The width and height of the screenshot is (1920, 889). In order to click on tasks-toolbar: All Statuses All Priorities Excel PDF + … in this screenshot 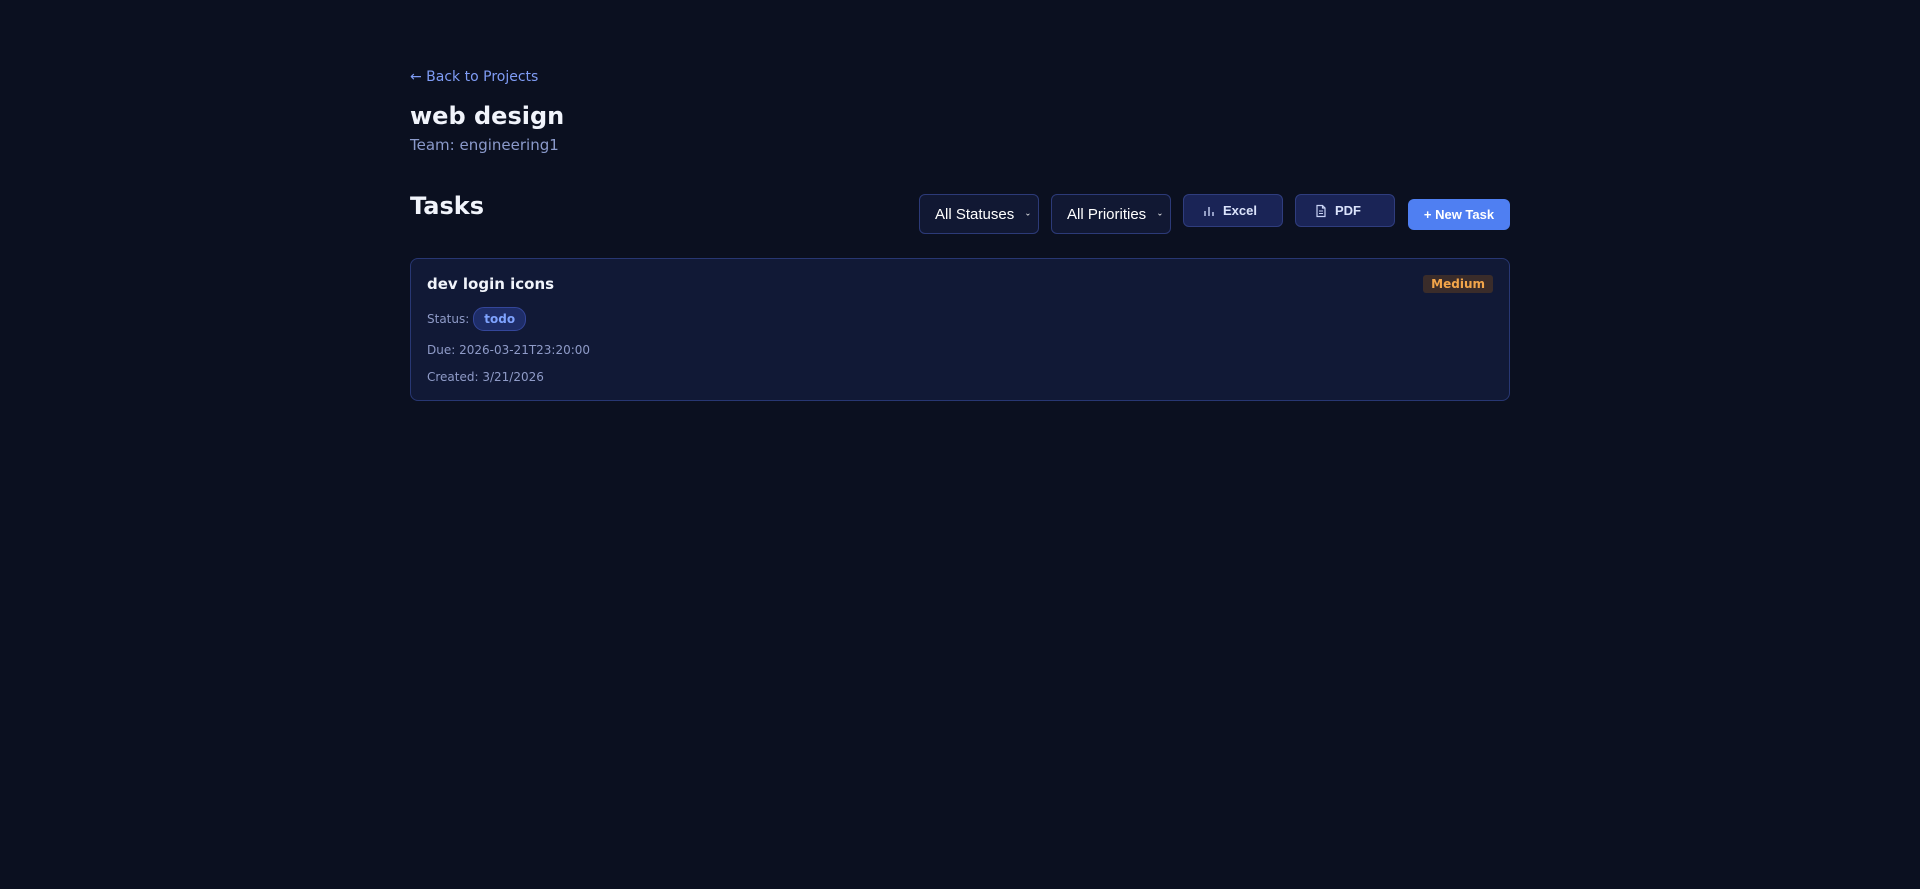, I will do `click(1214, 214)`.